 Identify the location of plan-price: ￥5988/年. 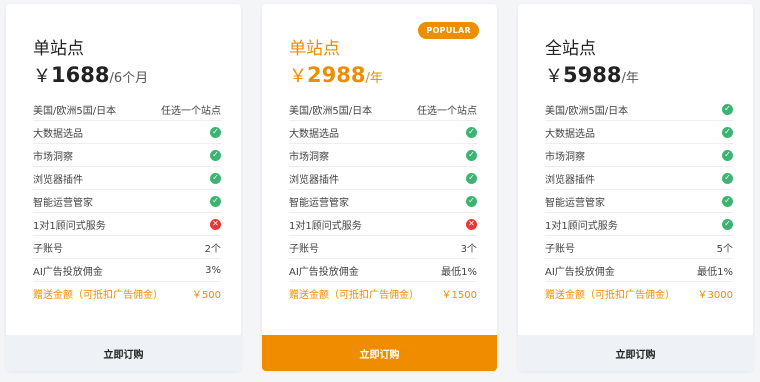
(592, 75).